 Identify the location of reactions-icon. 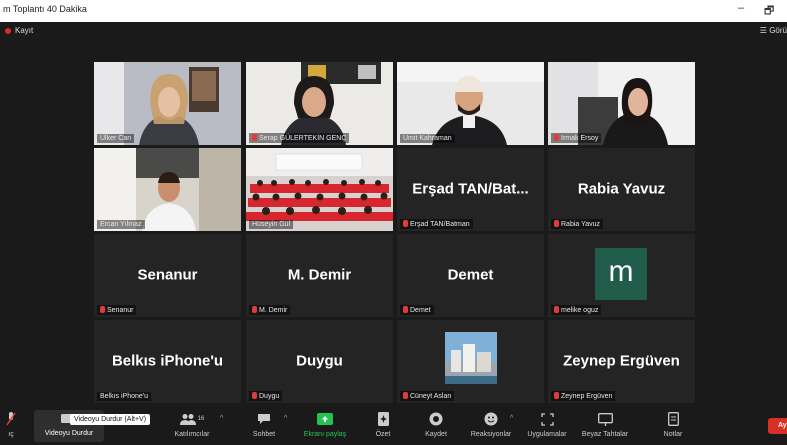
(491, 419).